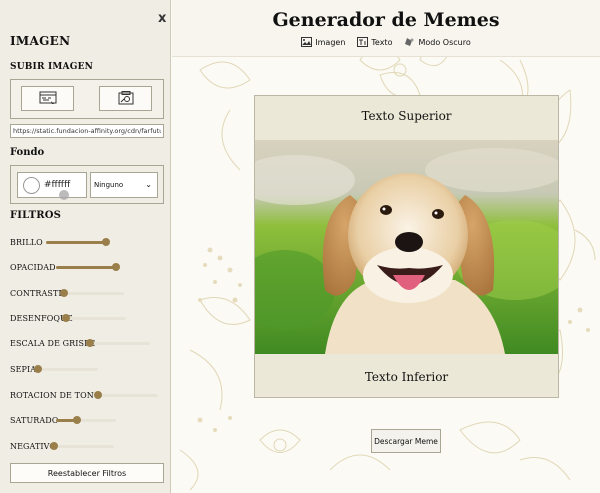 The image size is (600, 493). I want to click on filter-row: NEGATIVO, so click(90, 447).